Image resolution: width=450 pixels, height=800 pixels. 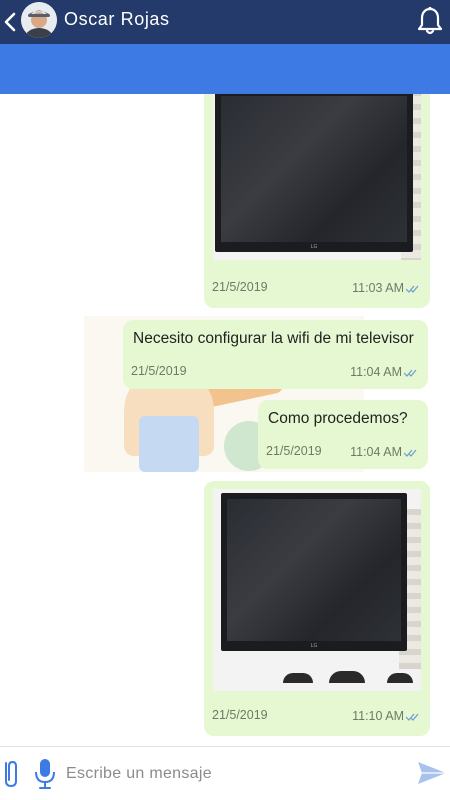 What do you see at coordinates (236, 774) in the screenshot?
I see `message-input` at bounding box center [236, 774].